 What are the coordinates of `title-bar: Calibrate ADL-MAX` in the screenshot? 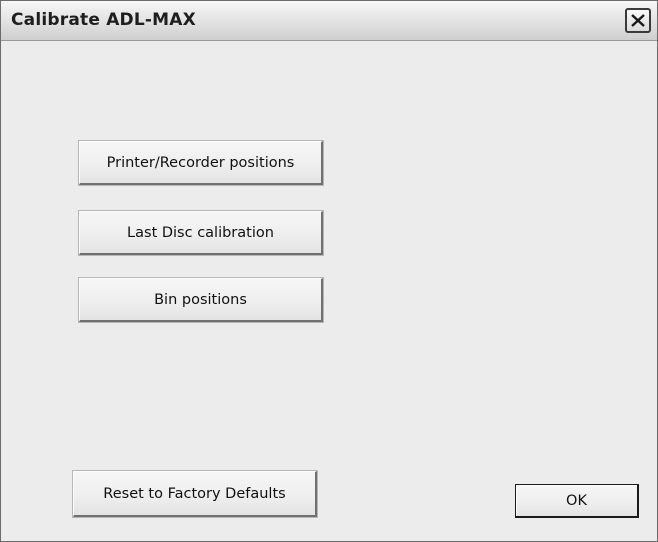 It's located at (329, 21).